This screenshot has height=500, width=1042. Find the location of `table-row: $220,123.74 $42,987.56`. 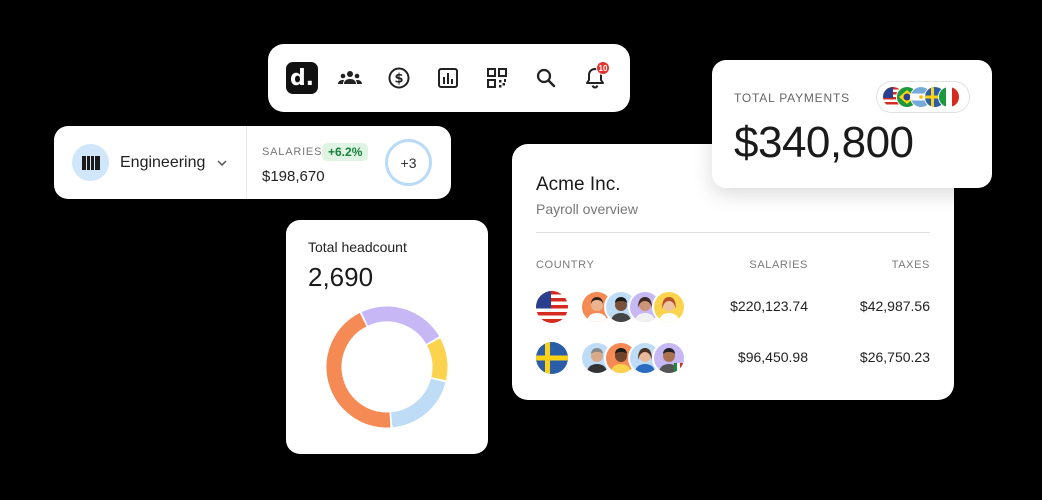

table-row: $220,123.74 $42,987.56 is located at coordinates (733, 307).